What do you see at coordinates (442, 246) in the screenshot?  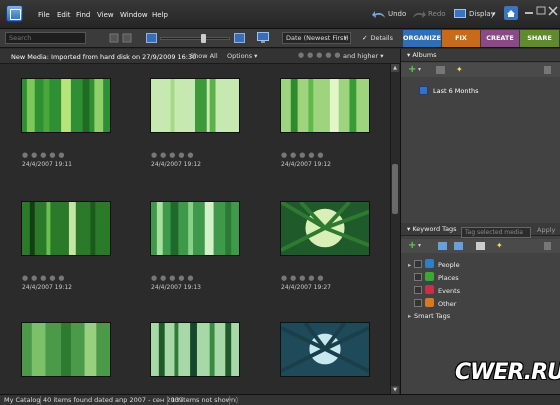 I see `edit-tag-icon` at bounding box center [442, 246].